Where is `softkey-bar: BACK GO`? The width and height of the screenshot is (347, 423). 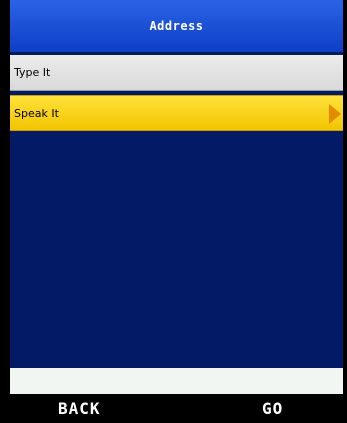 softkey-bar: BACK GO is located at coordinates (173, 408).